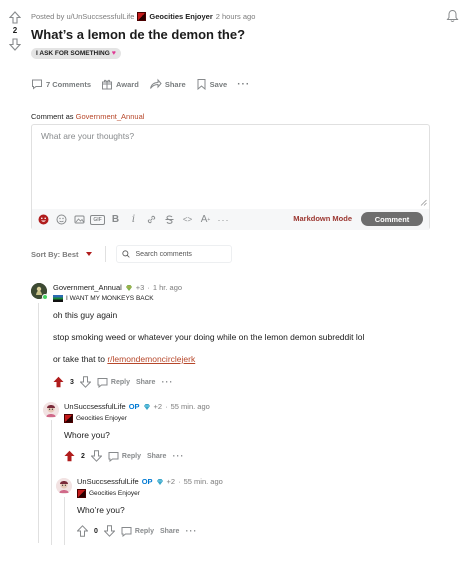 Image resolution: width=474 pixels, height=584 pixels. I want to click on chevron-down-icon, so click(88, 254).